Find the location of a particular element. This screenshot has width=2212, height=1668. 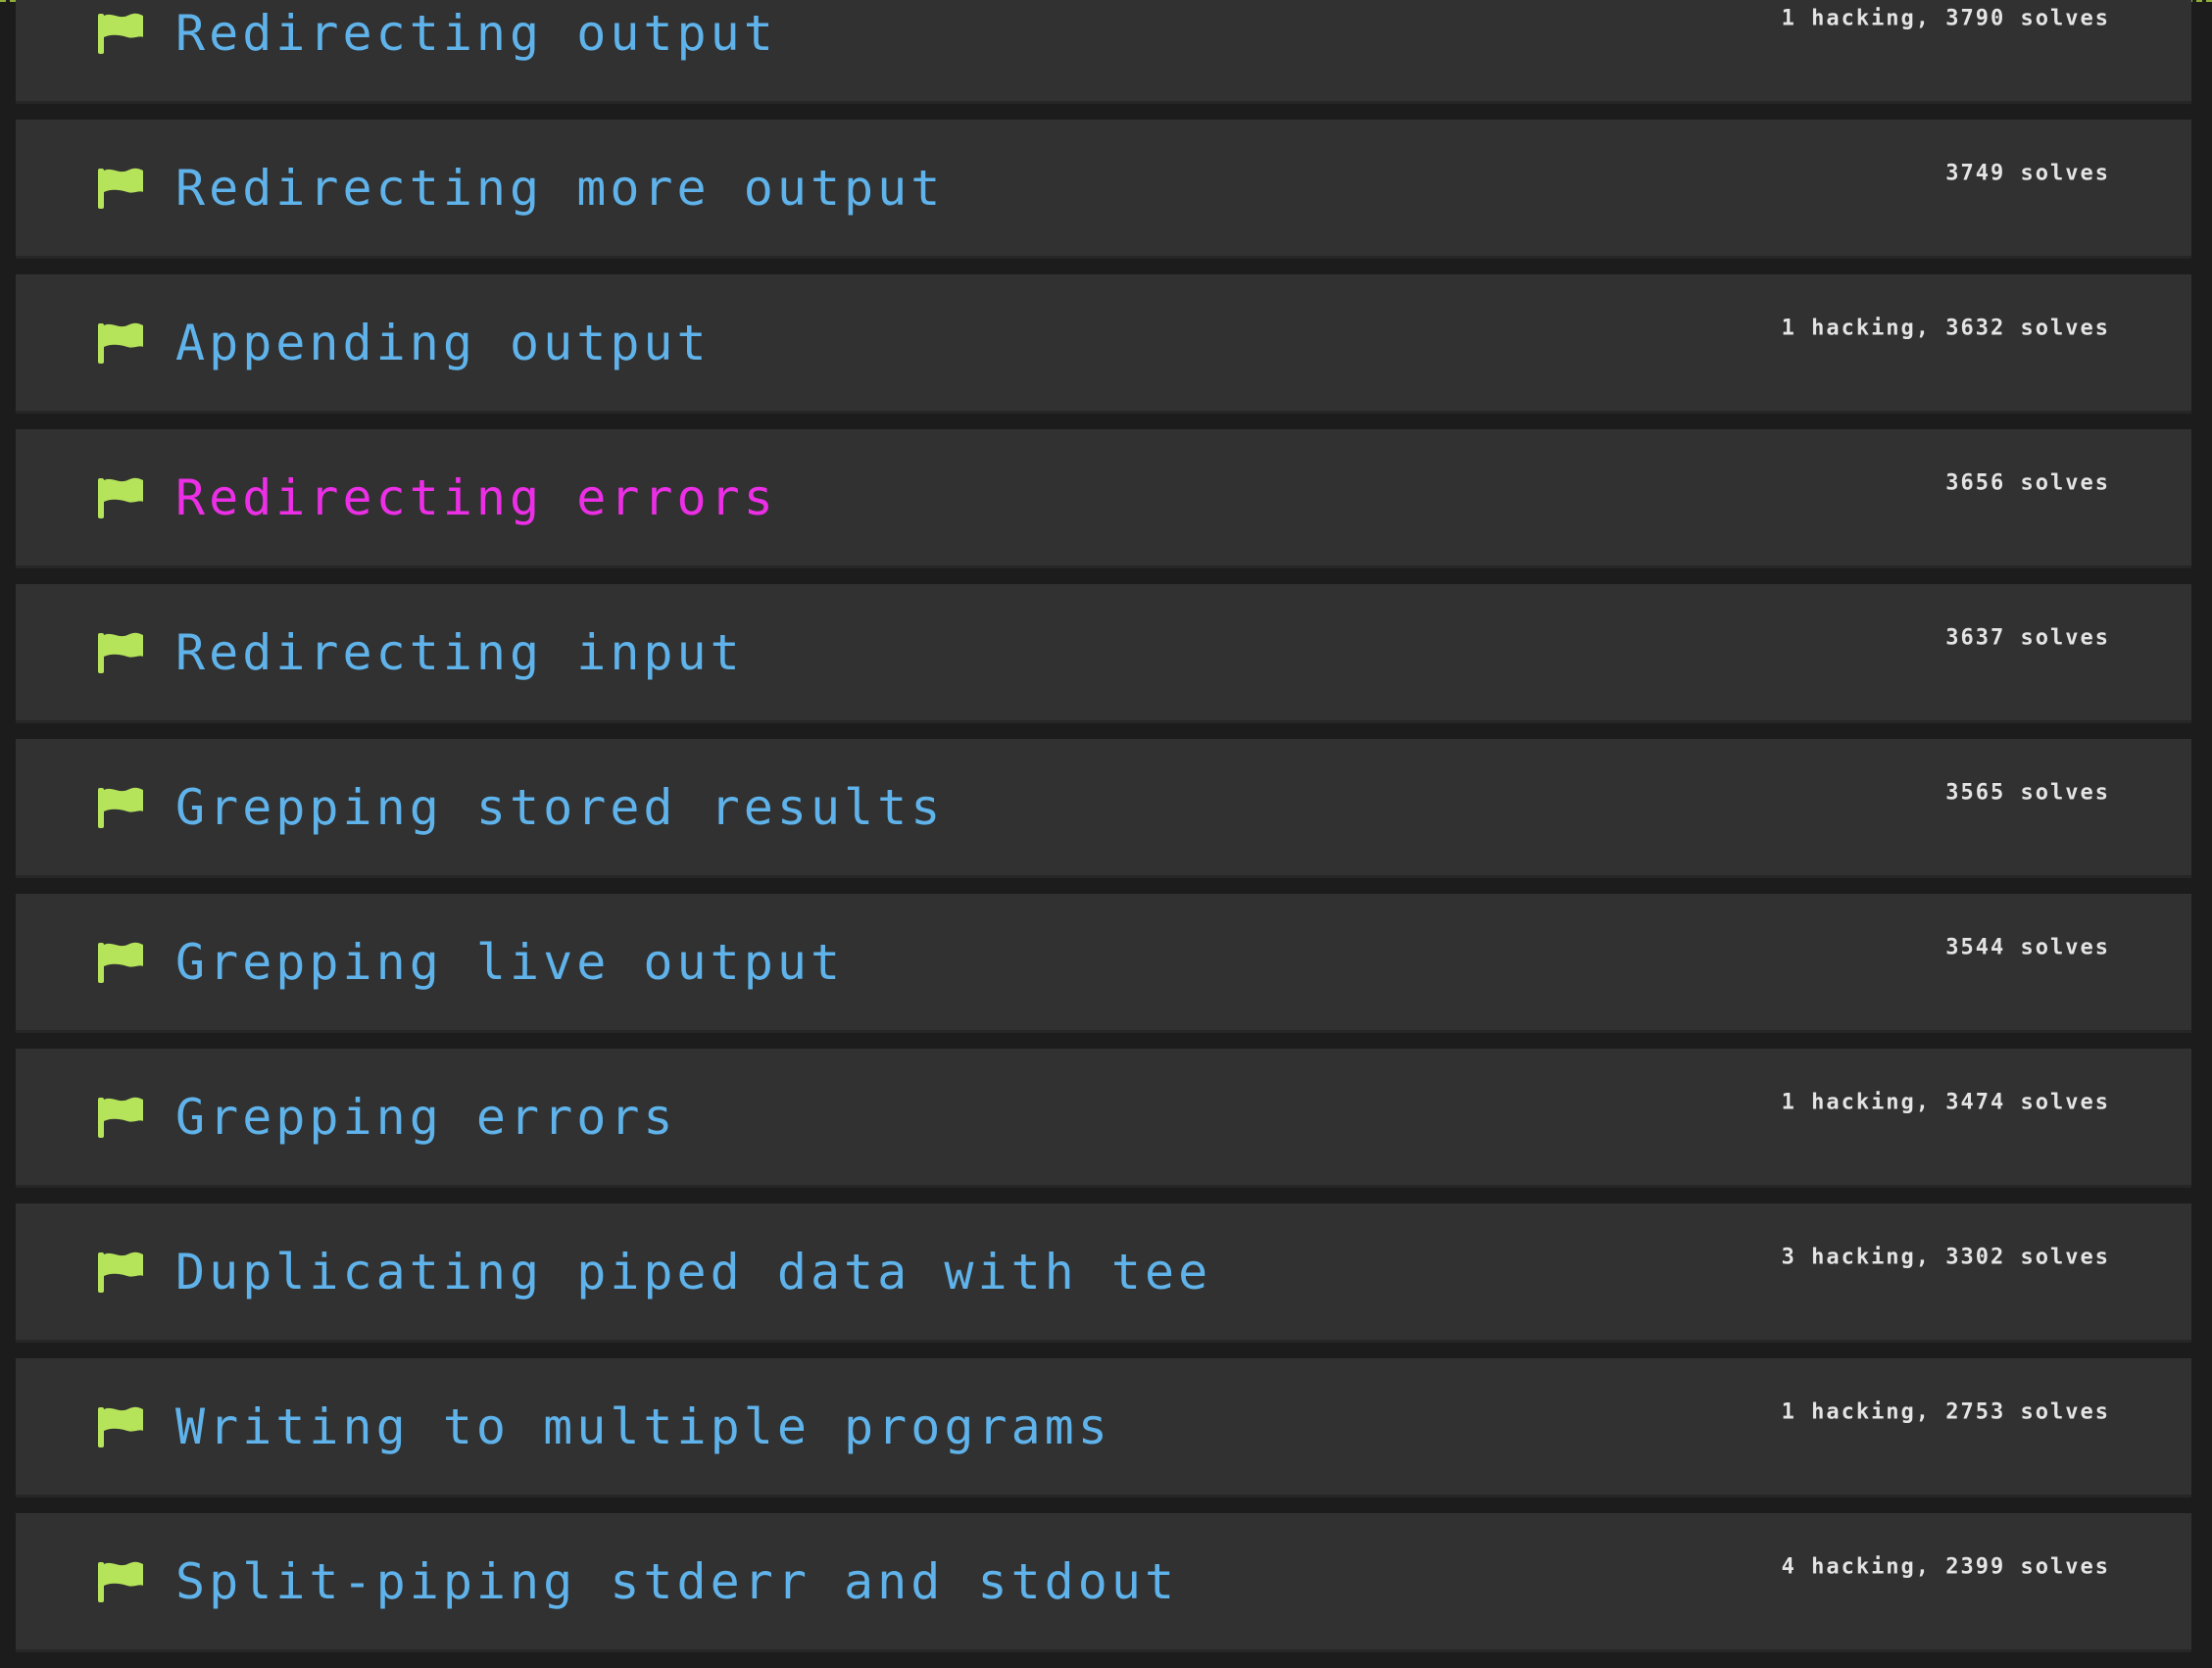

challenge-title: Grepping stored results is located at coordinates (559, 808).